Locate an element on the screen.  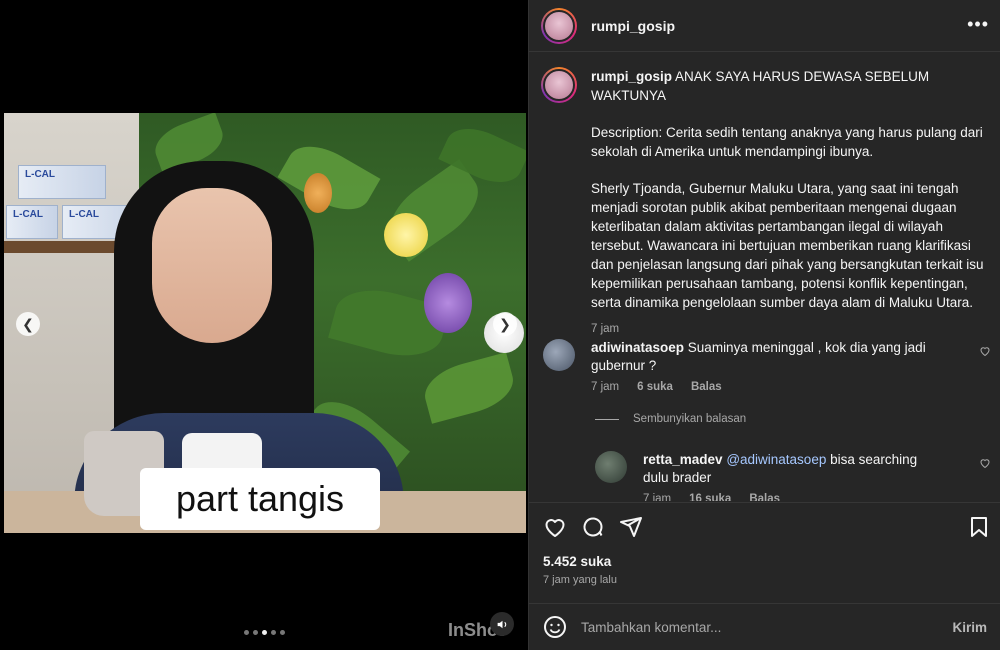
reply-username: retta_madev is located at coordinates (683, 459).